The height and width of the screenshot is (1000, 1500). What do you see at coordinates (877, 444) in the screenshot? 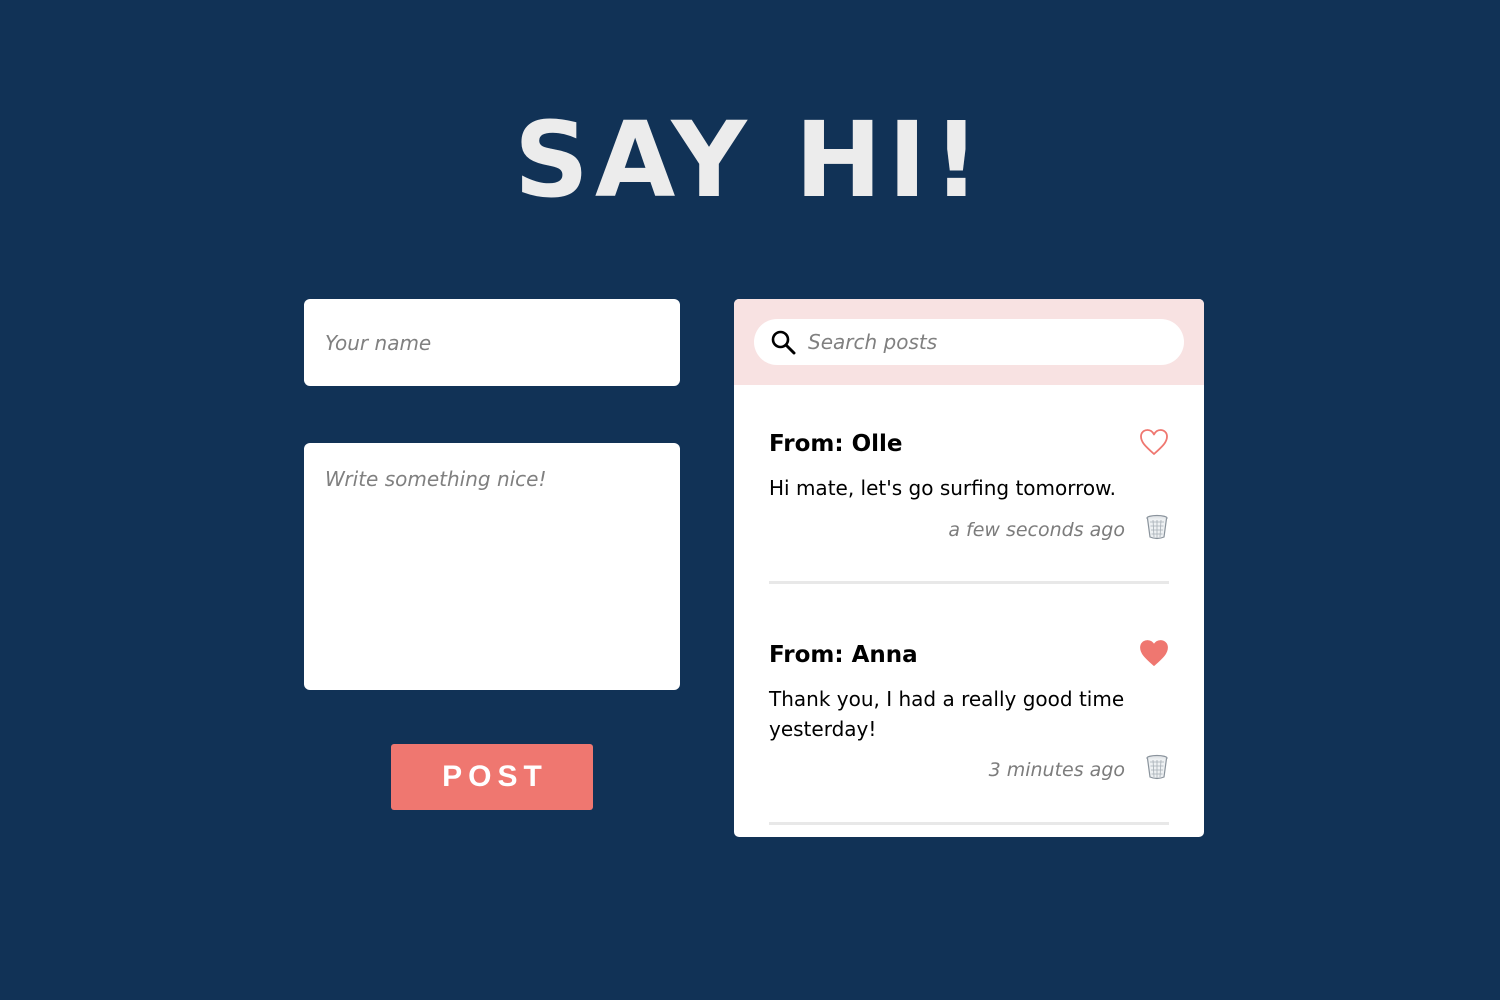
I see `post-author-name: Olle` at bounding box center [877, 444].